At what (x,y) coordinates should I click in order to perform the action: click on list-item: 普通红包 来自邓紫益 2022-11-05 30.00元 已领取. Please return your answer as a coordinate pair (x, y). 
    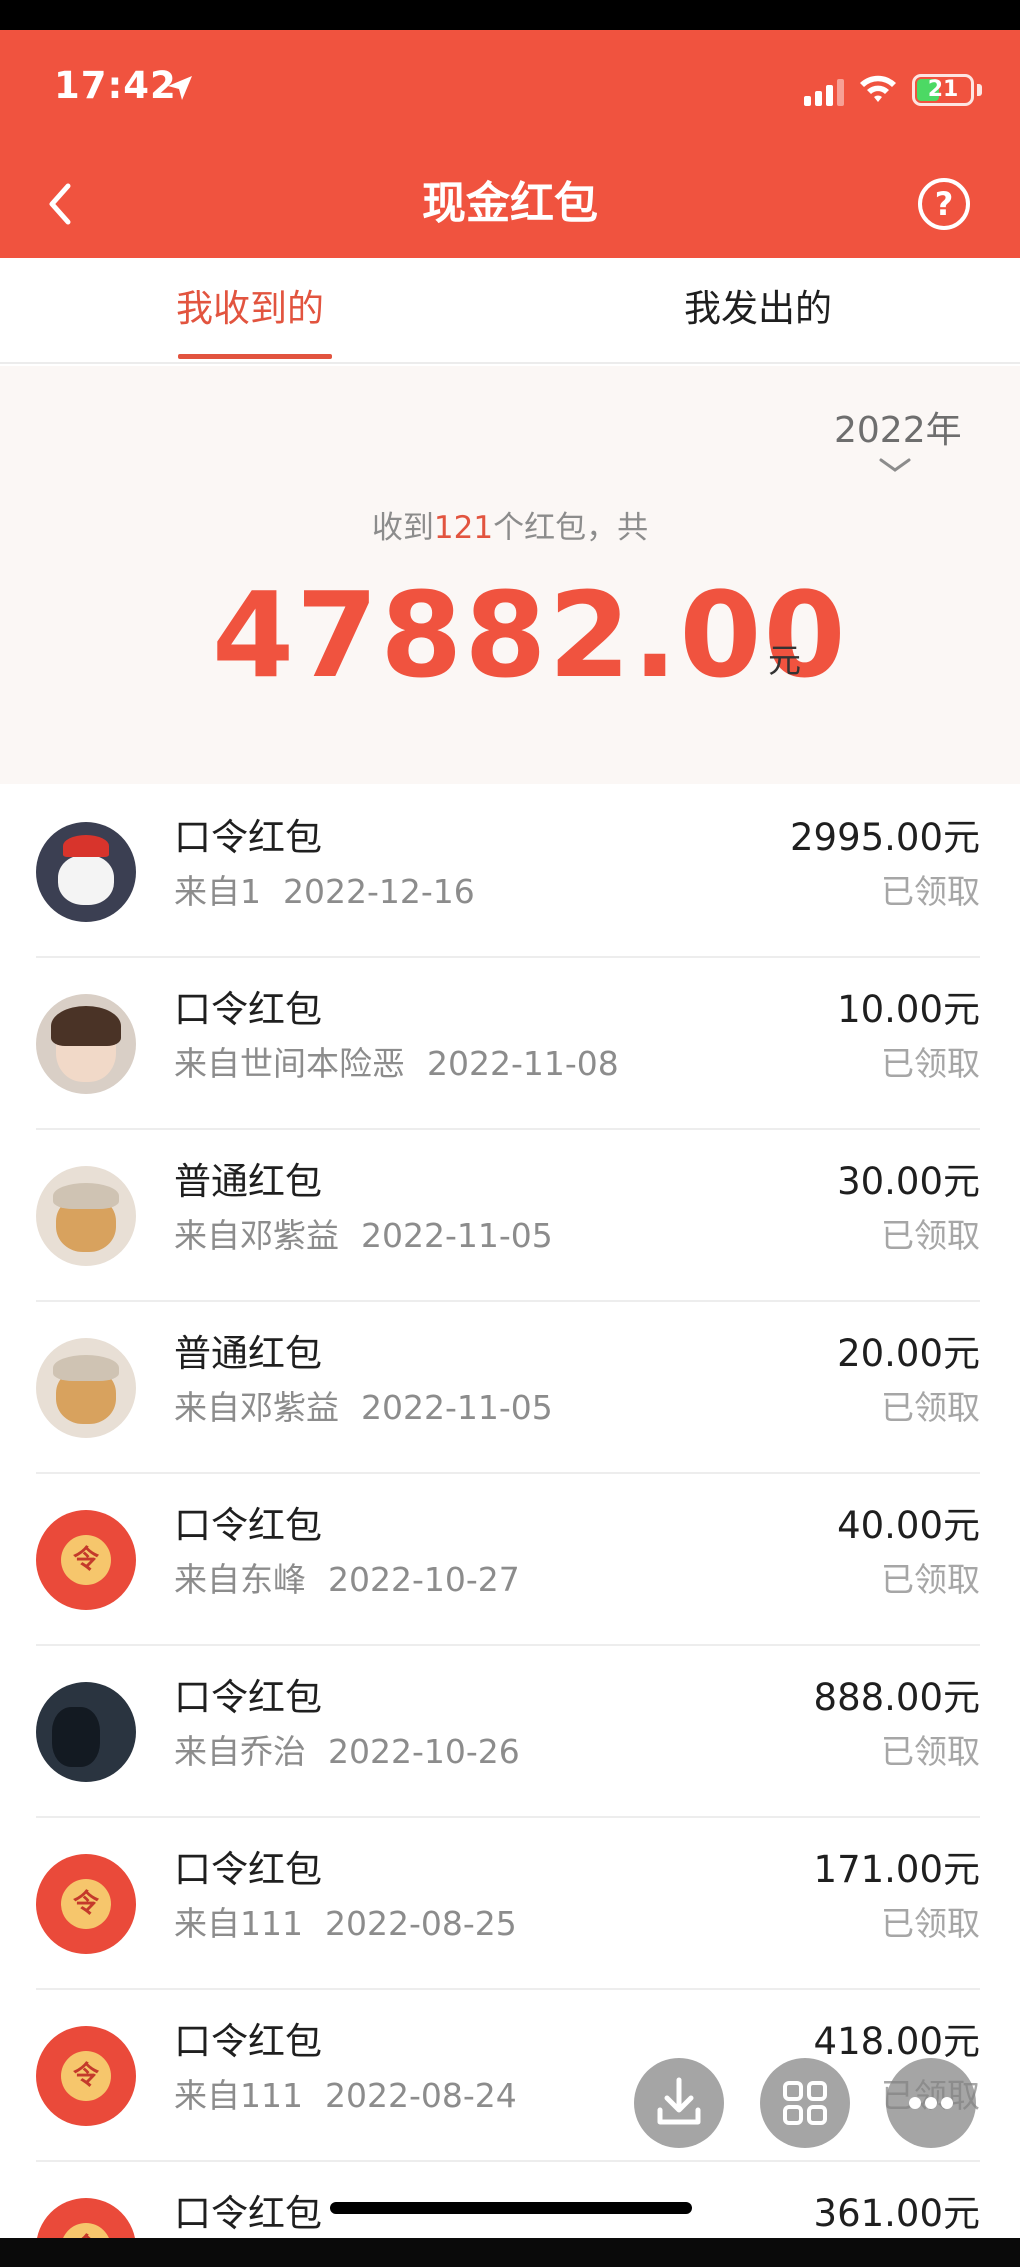
    Looking at the image, I should click on (510, 1216).